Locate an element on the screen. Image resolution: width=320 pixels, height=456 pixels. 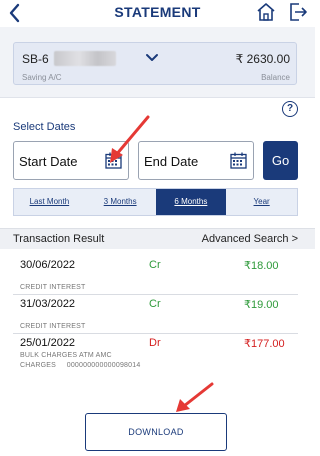
transaction-type: Dr is located at coordinates (155, 343).